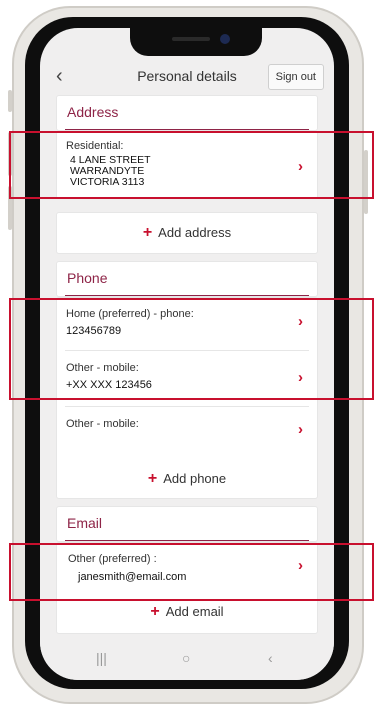  I want to click on phone-row-mobile-2: Other - mobile: ›, so click(187, 428).